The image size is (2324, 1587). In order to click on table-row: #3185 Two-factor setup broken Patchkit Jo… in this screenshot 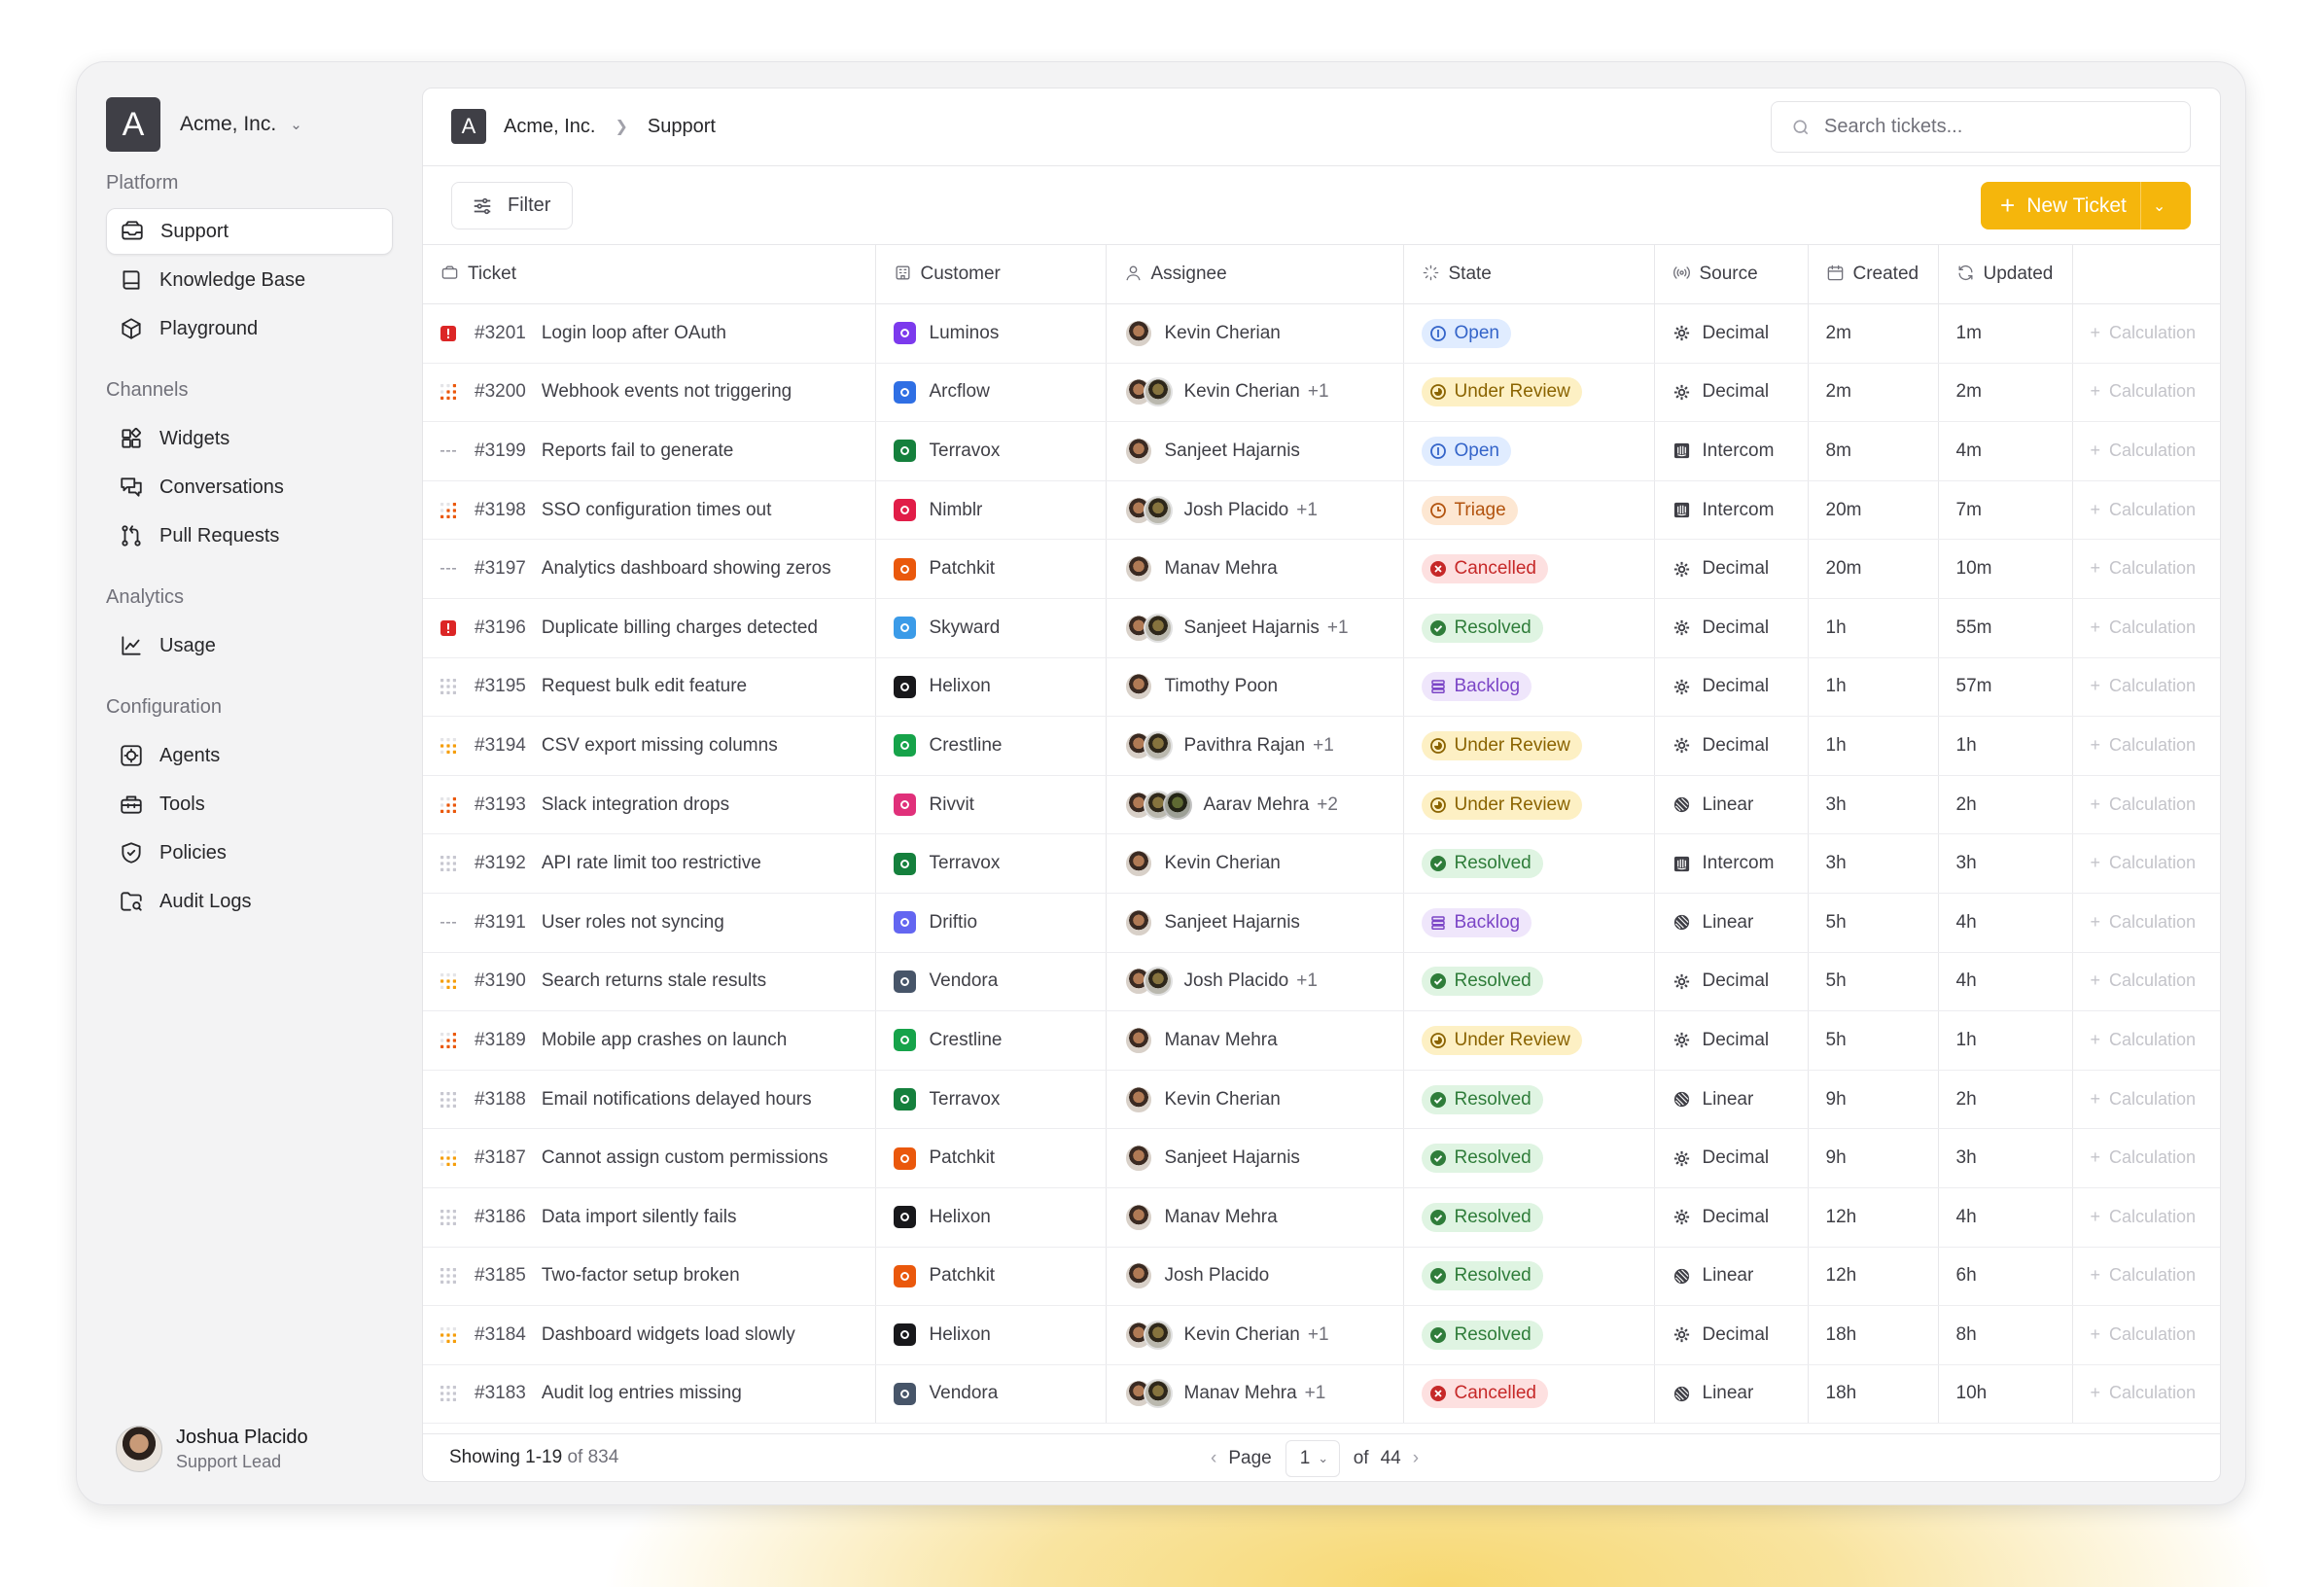, I will do `click(1322, 1277)`.